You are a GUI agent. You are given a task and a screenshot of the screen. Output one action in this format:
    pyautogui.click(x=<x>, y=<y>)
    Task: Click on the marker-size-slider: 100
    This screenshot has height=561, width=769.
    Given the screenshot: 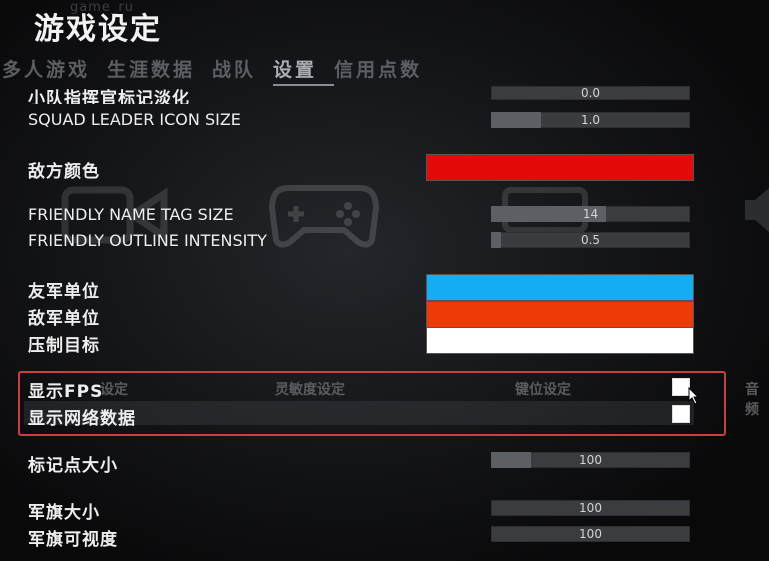 What is the action you would take?
    pyautogui.click(x=590, y=460)
    